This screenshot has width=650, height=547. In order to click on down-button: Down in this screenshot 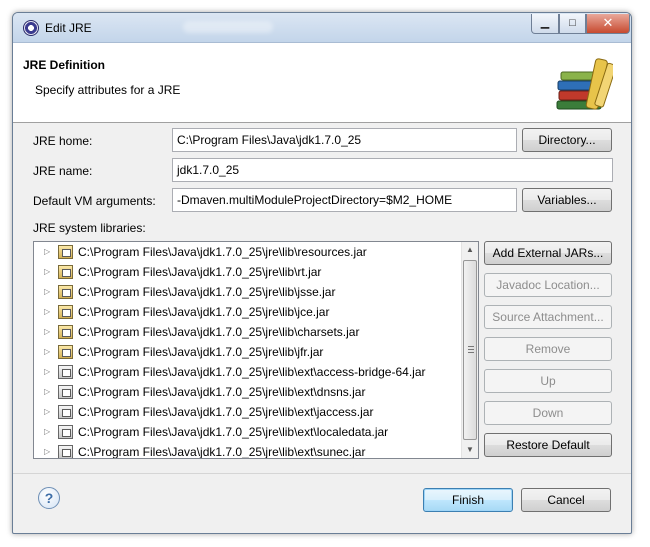, I will do `click(548, 413)`.